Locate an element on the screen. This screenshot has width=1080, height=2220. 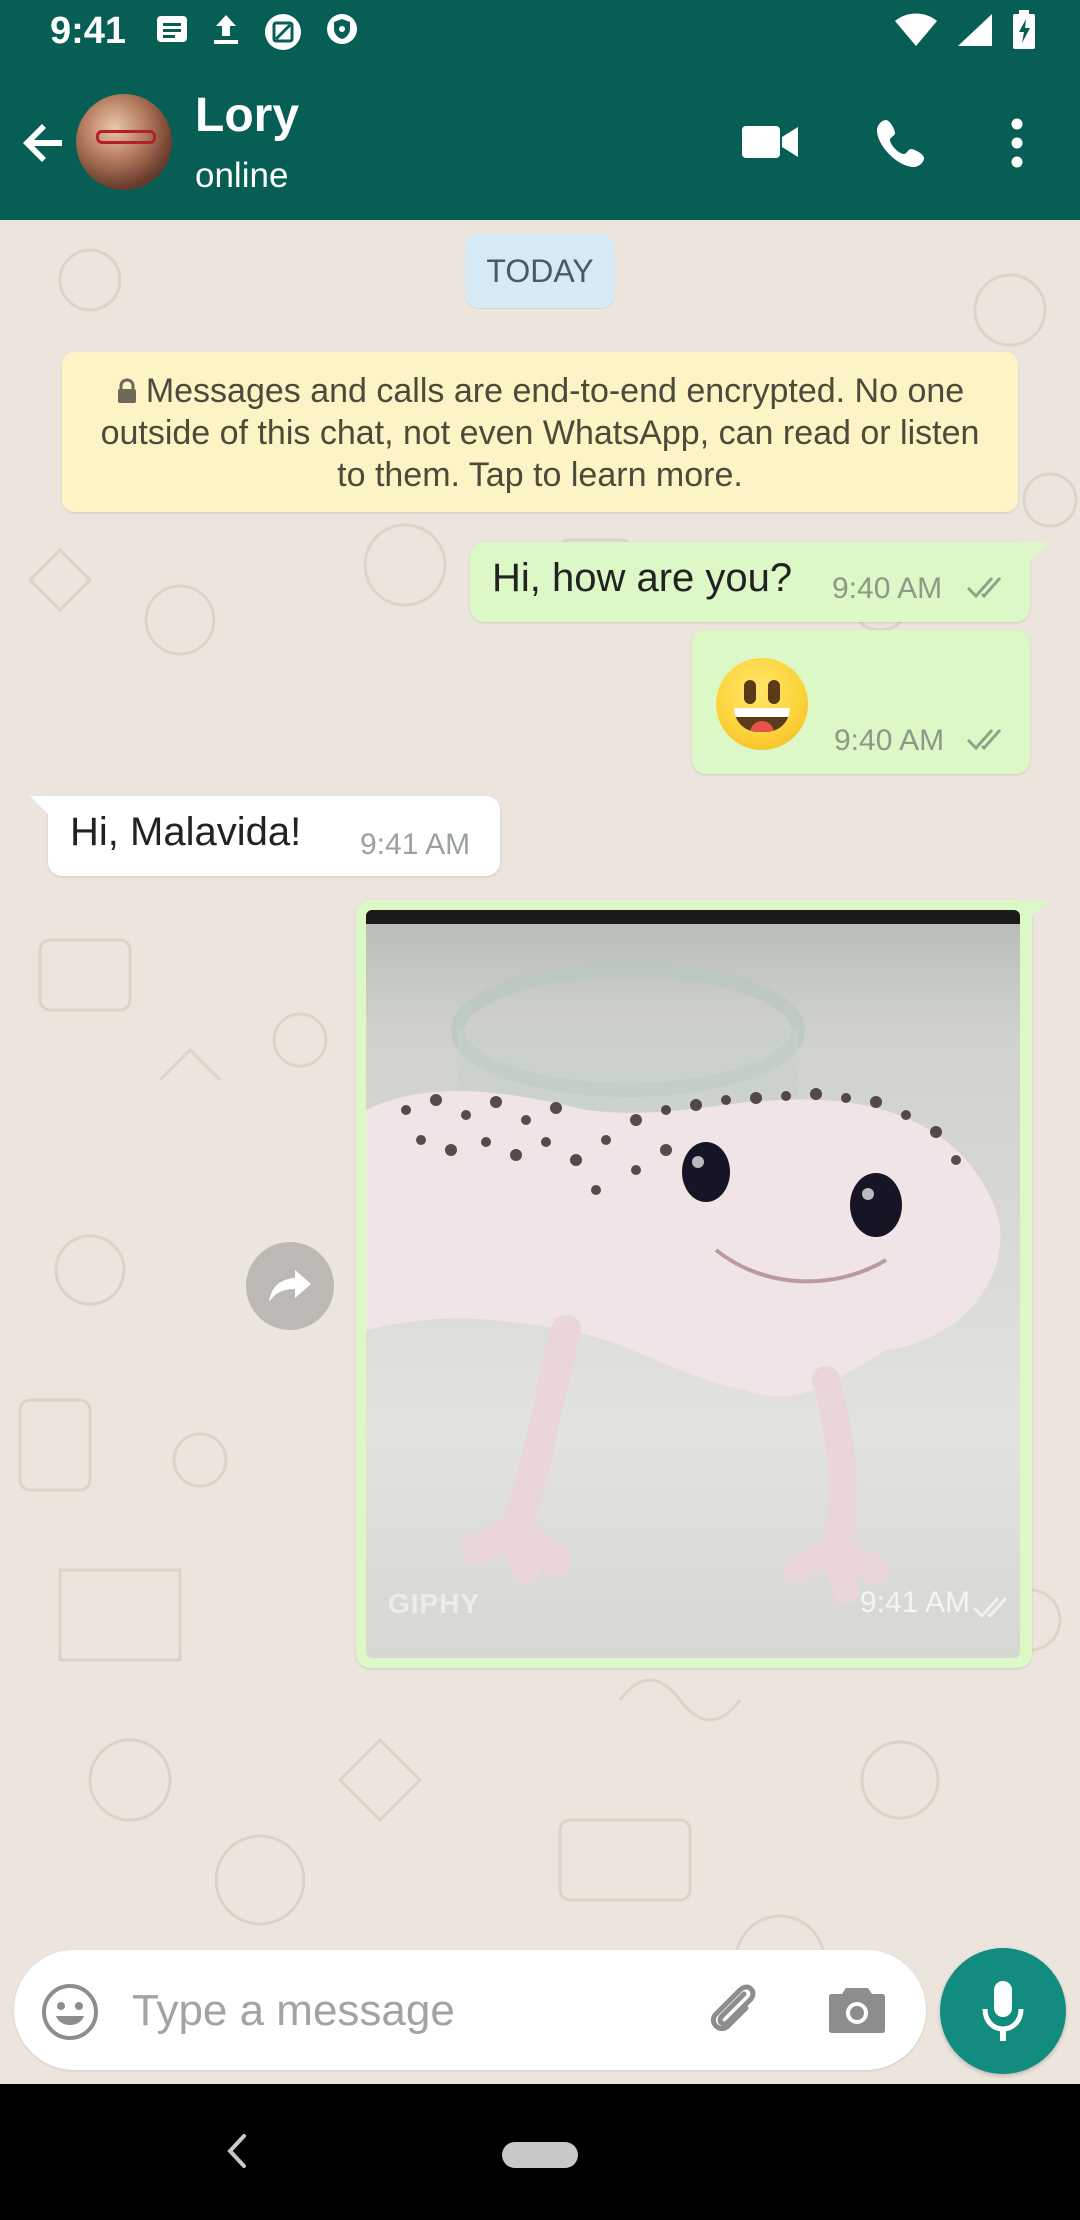
system-navigation-bar is located at coordinates (540, 2152).